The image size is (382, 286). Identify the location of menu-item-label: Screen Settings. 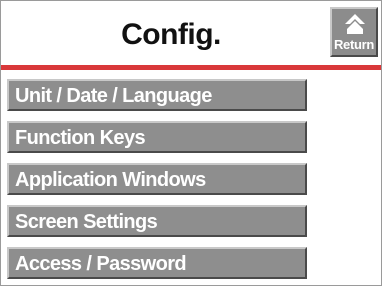
(86, 222).